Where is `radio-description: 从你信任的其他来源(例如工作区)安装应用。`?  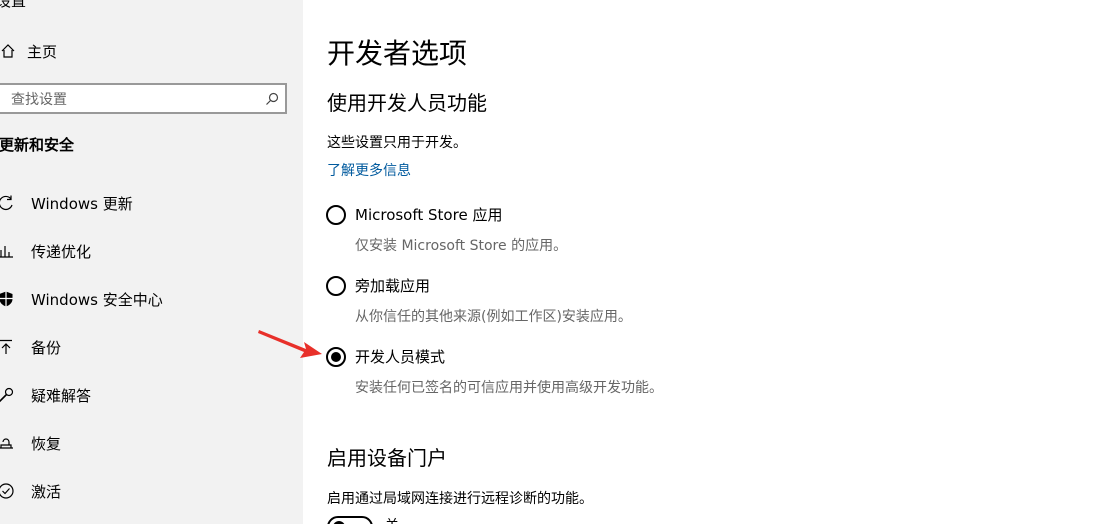 radio-description: 从你信任的其他来源(例如工作区)安装应用。 is located at coordinates (493, 317).